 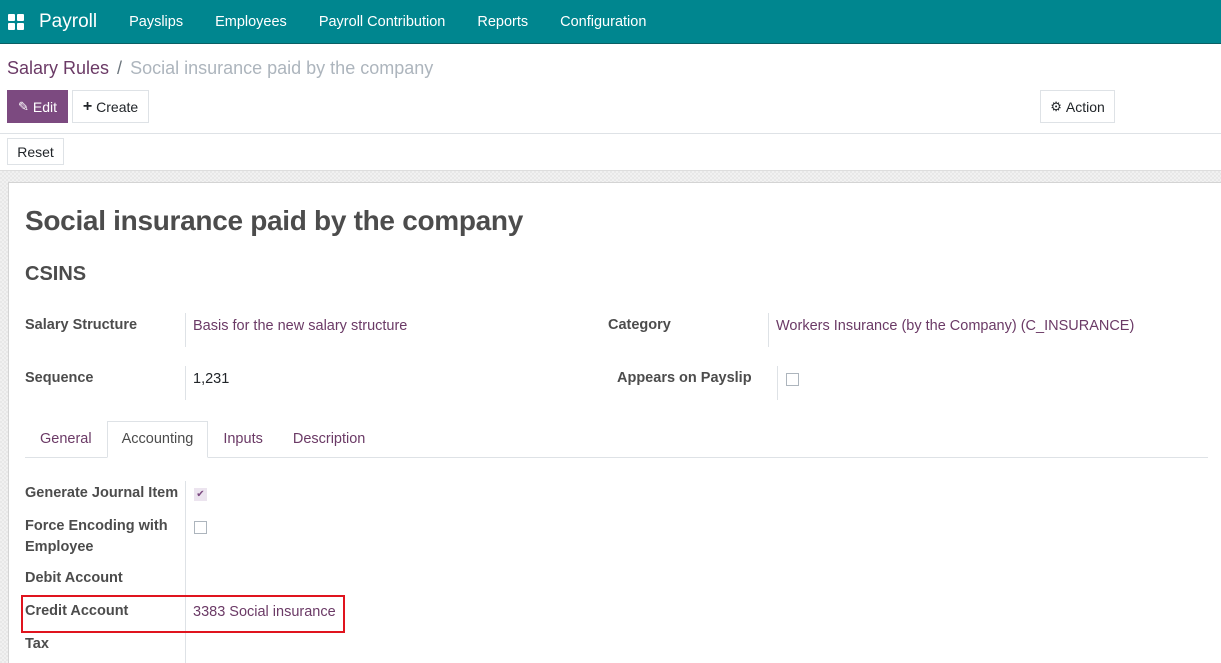 I want to click on record-code: CSINS, so click(x=56, y=274).